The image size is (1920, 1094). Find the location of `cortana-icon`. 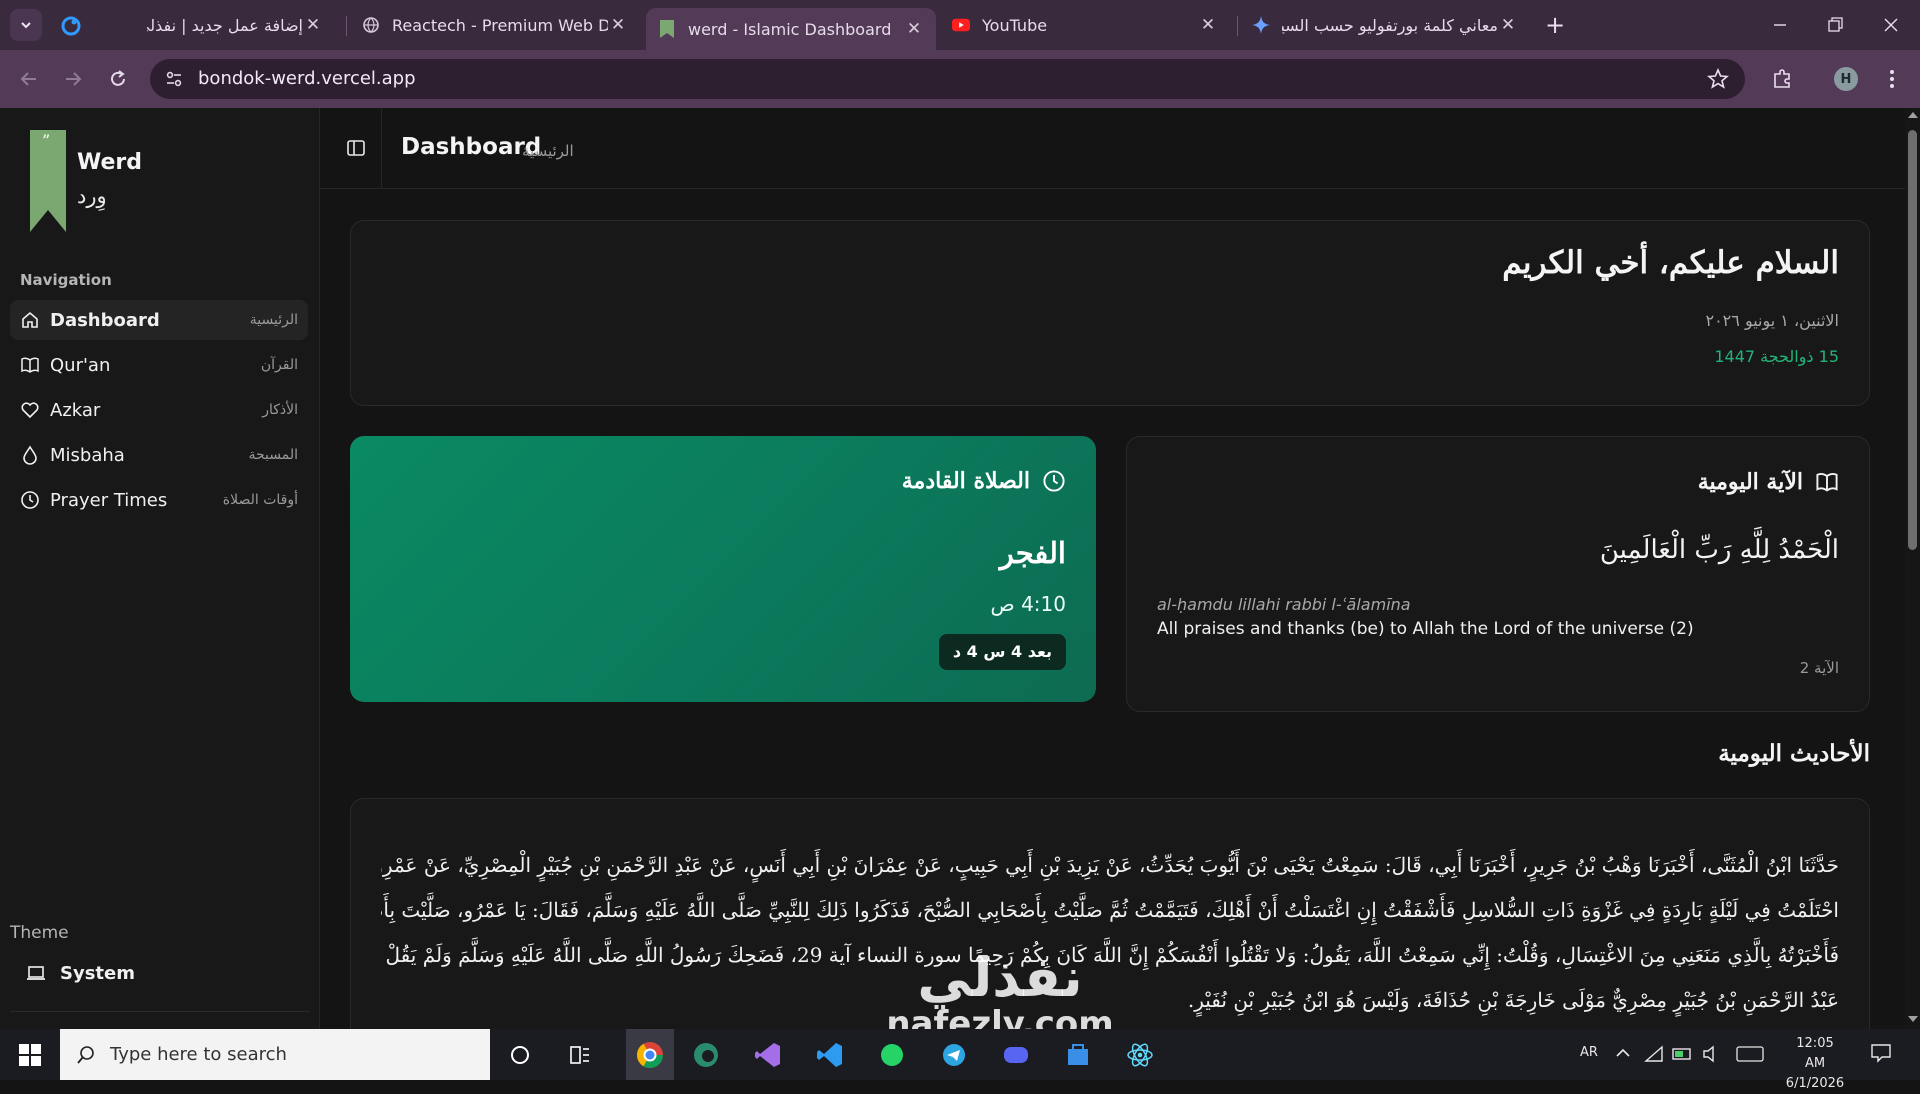

cortana-icon is located at coordinates (520, 1055).